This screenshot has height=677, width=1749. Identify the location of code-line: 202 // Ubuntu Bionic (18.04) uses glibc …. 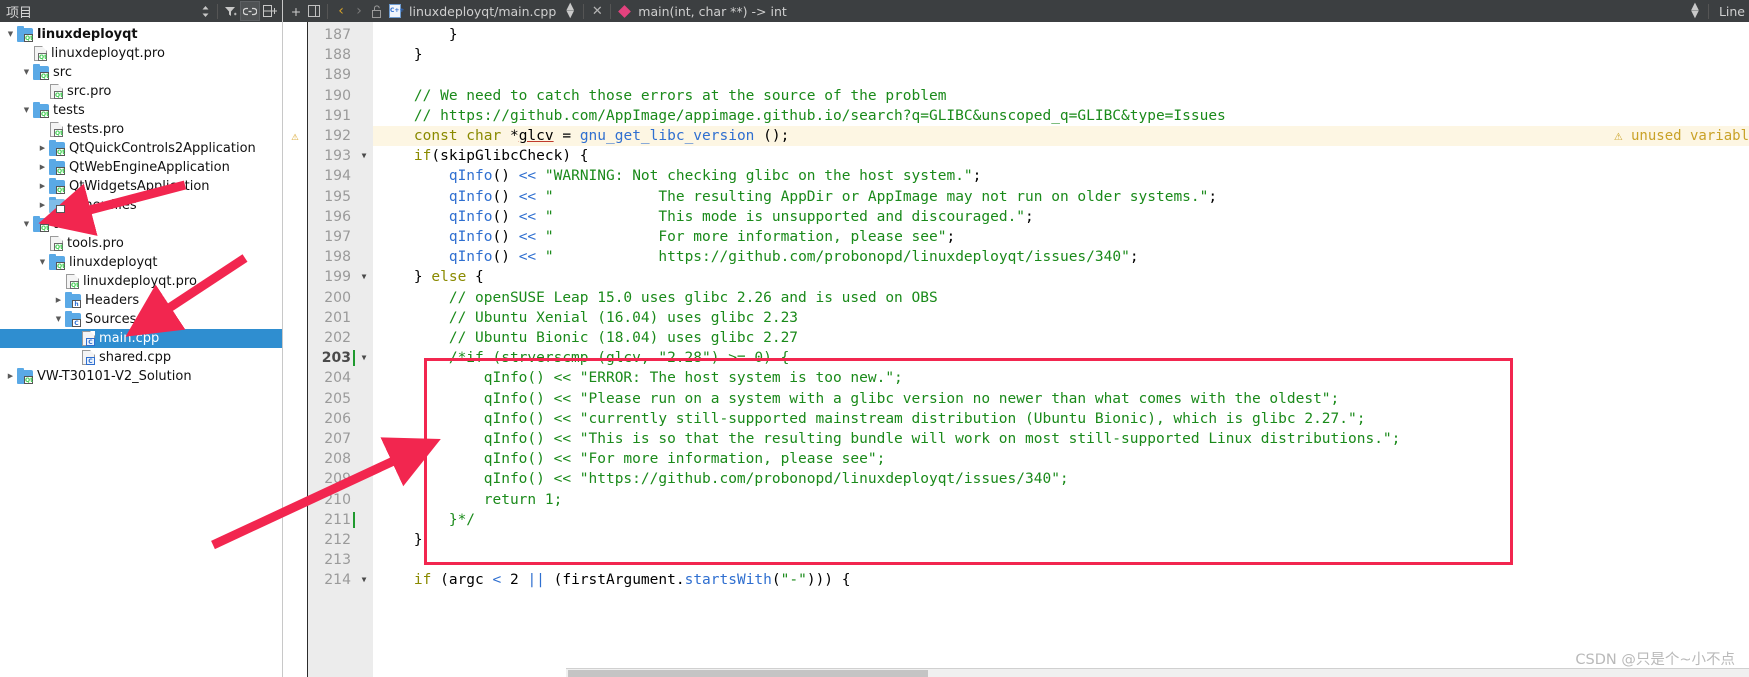
(1016, 338).